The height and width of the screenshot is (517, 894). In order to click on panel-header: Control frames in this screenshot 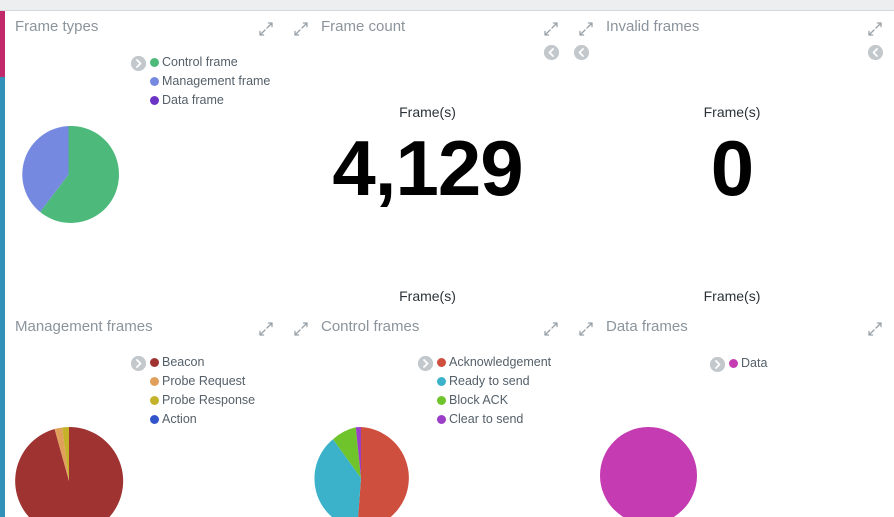, I will do `click(427, 328)`.